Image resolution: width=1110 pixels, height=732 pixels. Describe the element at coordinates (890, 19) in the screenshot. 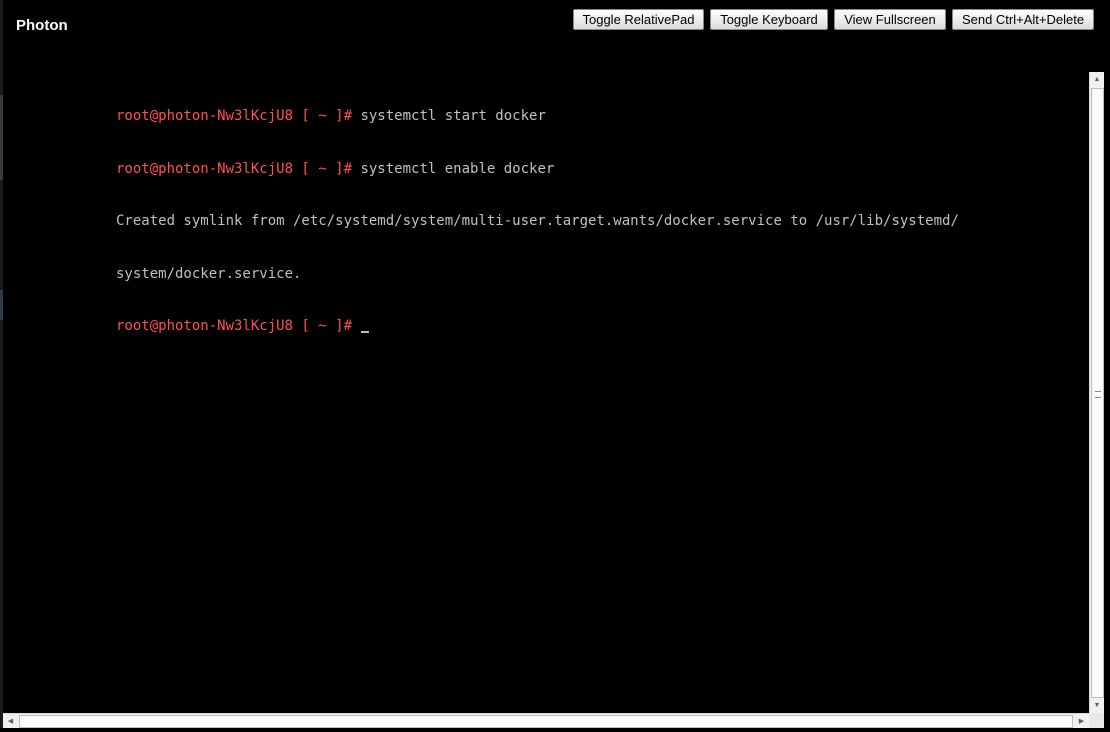

I see `view-fullscreen-button: View Fullscreen` at that location.